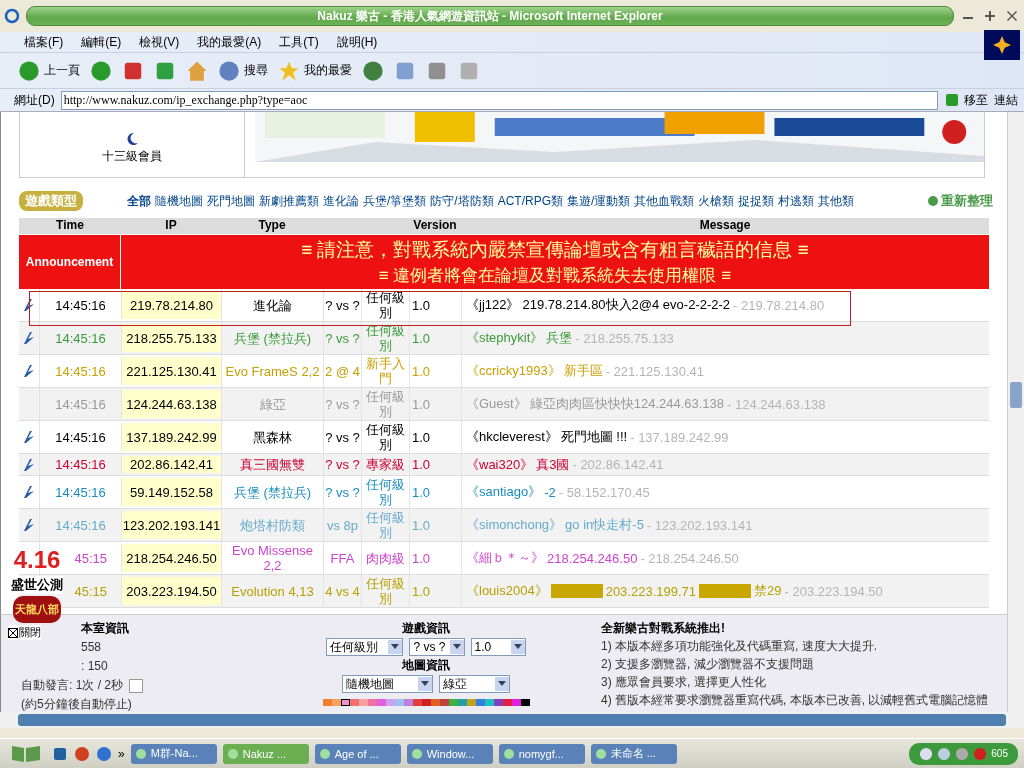 This screenshot has height=768, width=1024. What do you see at coordinates (663, 628) in the screenshot?
I see `news-title: 全新樂古對戰系統推出!` at bounding box center [663, 628].